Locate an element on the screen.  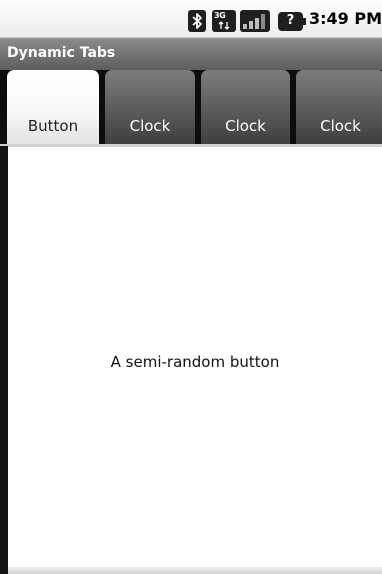
semi-random-button: A semi-random button is located at coordinates (195, 362).